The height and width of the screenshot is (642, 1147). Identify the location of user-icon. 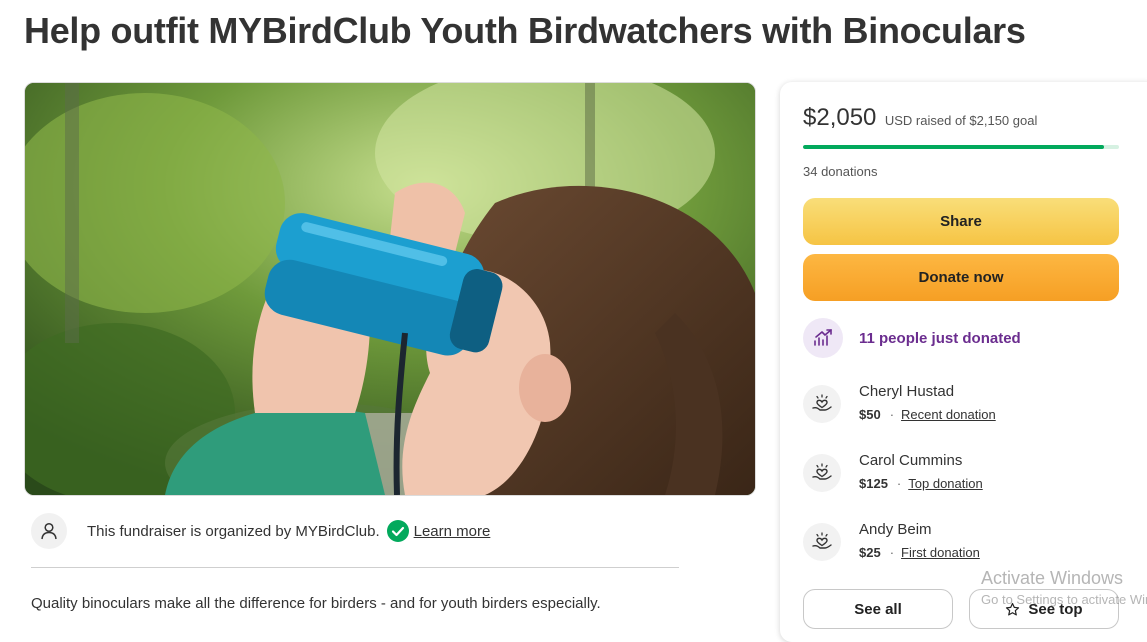
(49, 531).